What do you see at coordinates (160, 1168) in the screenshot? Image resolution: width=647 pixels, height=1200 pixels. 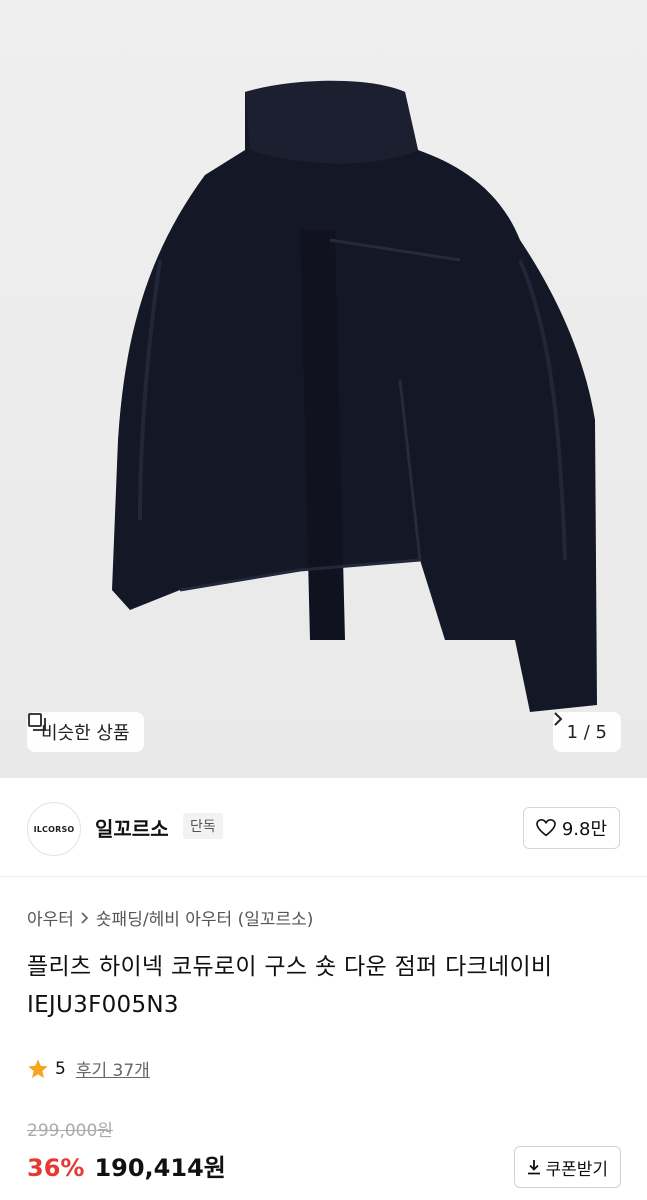 I see `sale-price: 190,414원` at bounding box center [160, 1168].